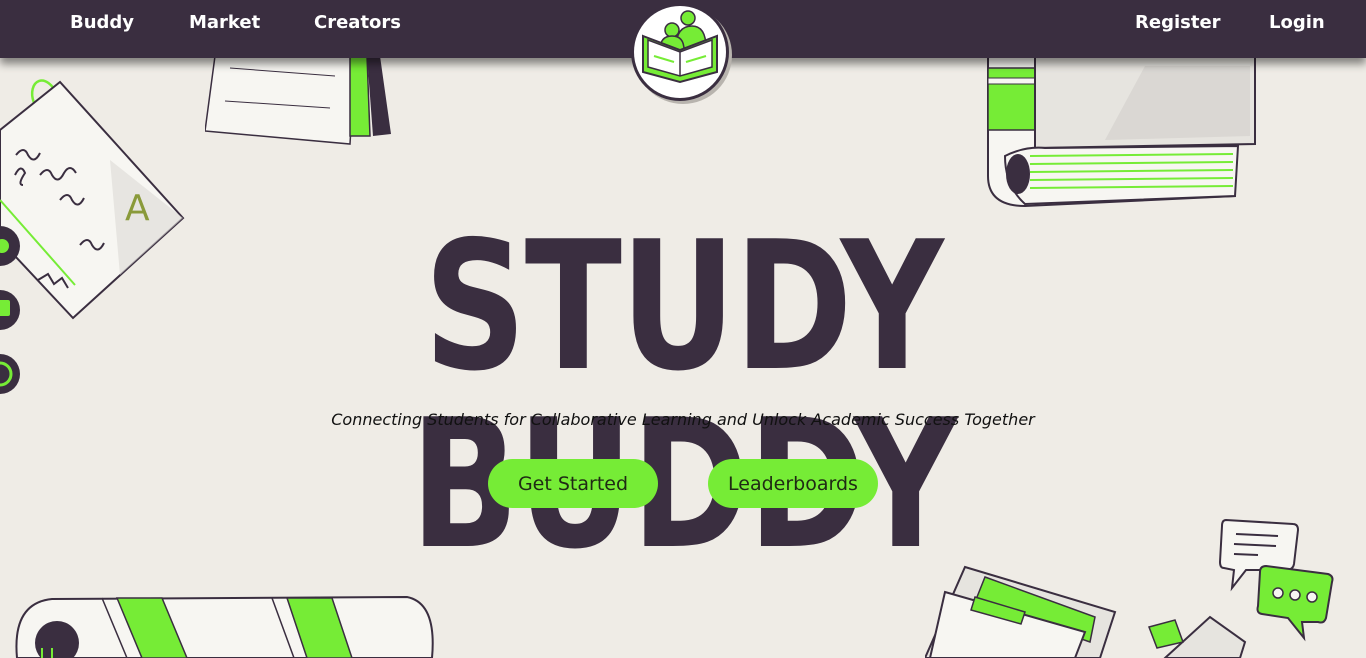 The image size is (1366, 658). What do you see at coordinates (573, 483) in the screenshot?
I see `get-started-button: Get Started` at bounding box center [573, 483].